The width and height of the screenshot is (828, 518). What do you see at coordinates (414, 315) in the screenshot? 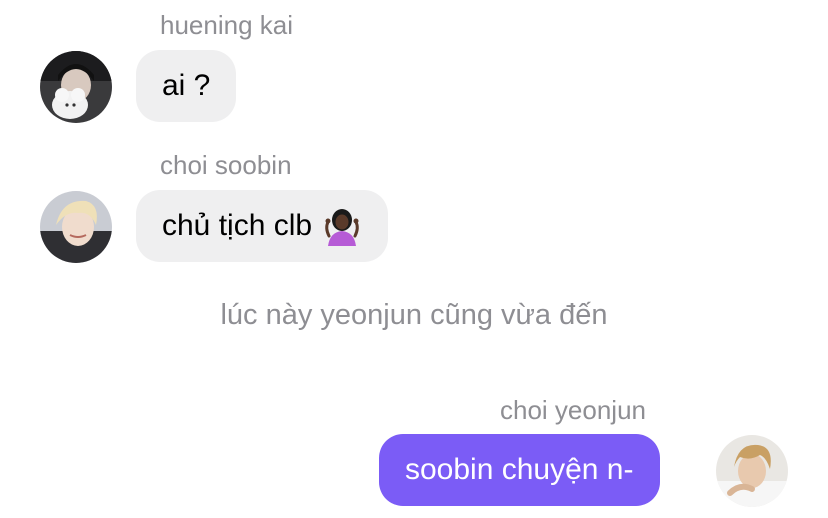
I see `narration-text: lúc này yeonjun cũng vừa đến` at bounding box center [414, 315].